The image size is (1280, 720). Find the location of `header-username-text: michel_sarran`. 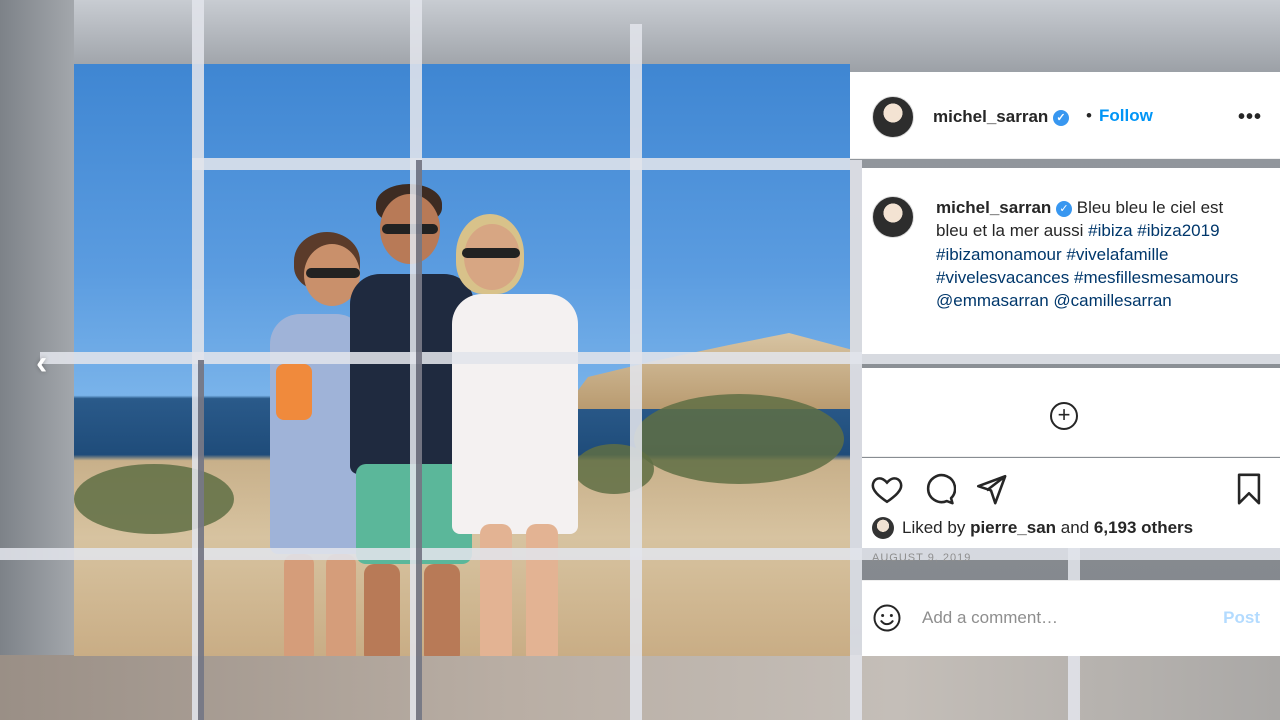

header-username-text: michel_sarran is located at coordinates (990, 116).